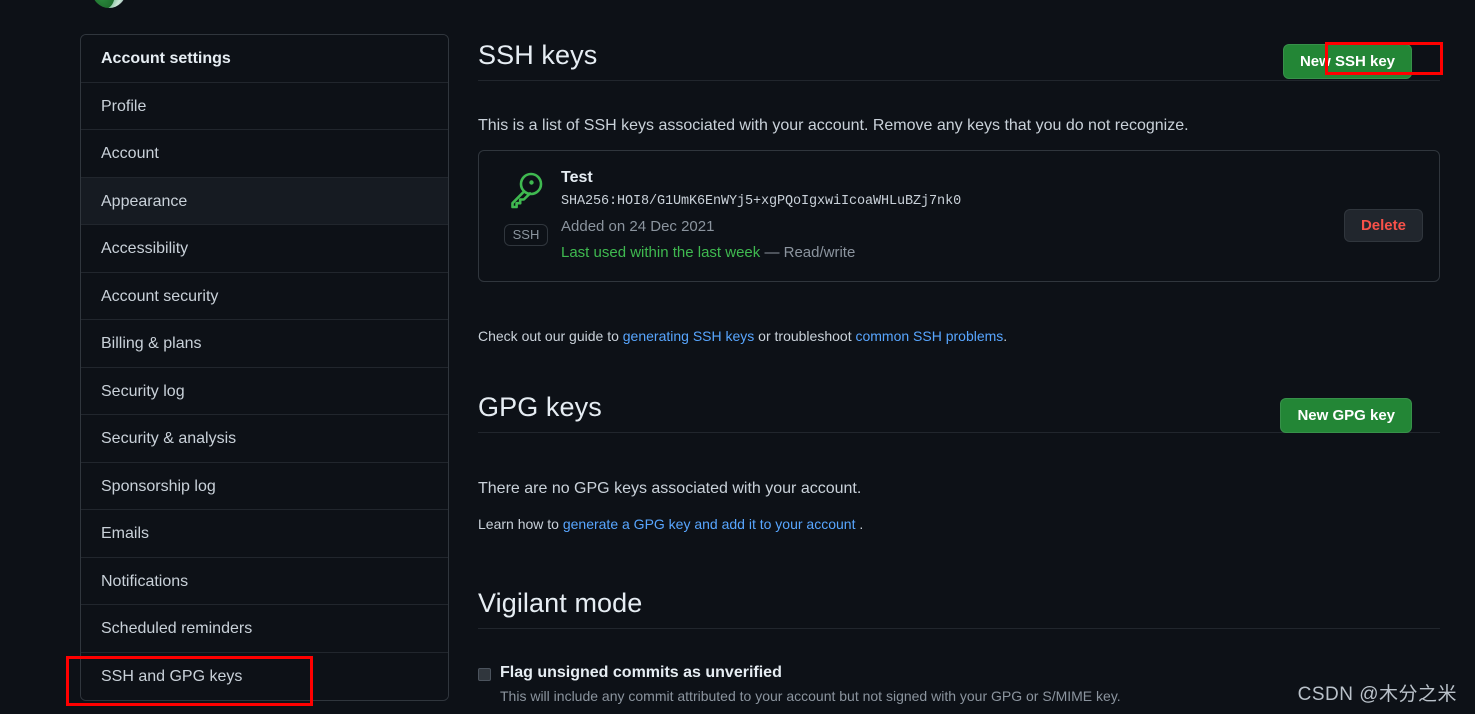 The width and height of the screenshot is (1475, 714). What do you see at coordinates (520, 524) in the screenshot?
I see `gpg-learn-prefix: Learn how to` at bounding box center [520, 524].